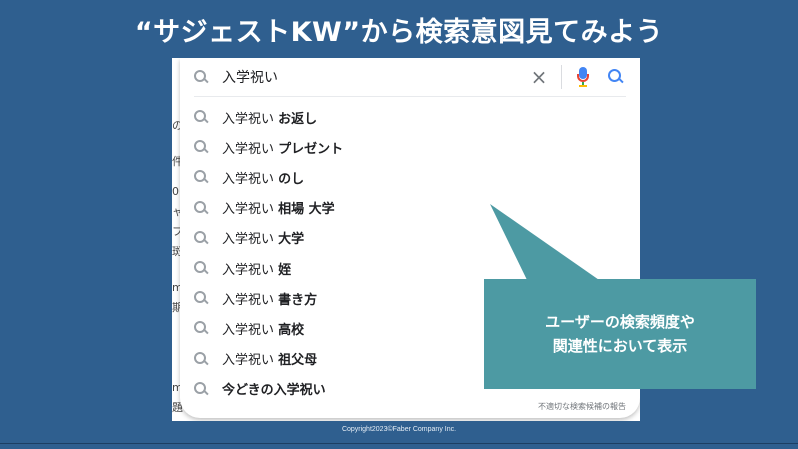 This screenshot has width=798, height=449. I want to click on search-button, so click(616, 77).